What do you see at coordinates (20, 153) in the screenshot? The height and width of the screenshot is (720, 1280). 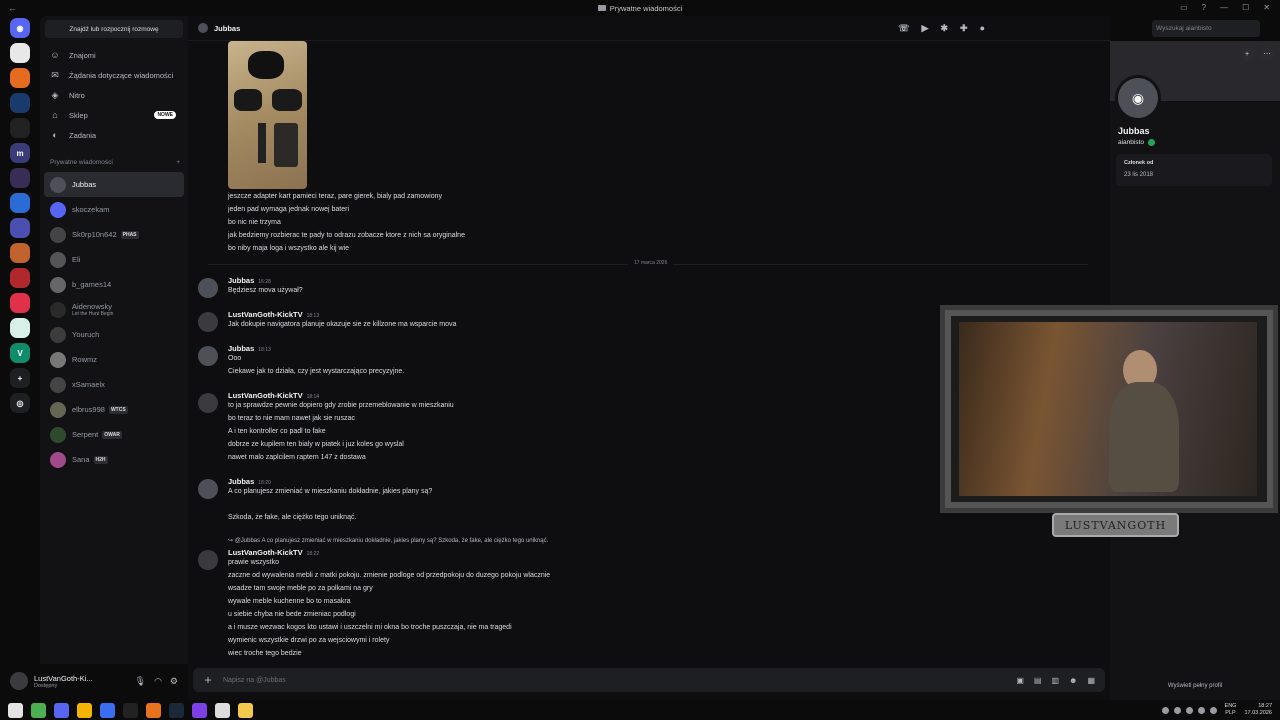 I see `server-5-icon: m` at bounding box center [20, 153].